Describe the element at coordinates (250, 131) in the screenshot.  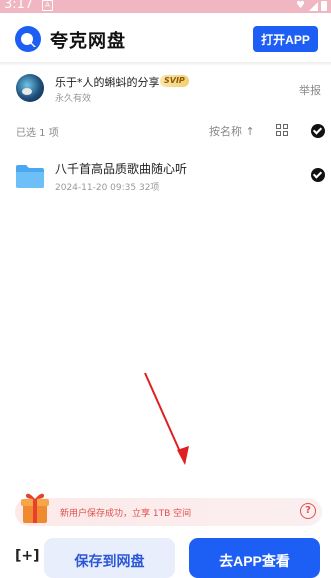
I see `sort-arrow-icon: ↑` at that location.